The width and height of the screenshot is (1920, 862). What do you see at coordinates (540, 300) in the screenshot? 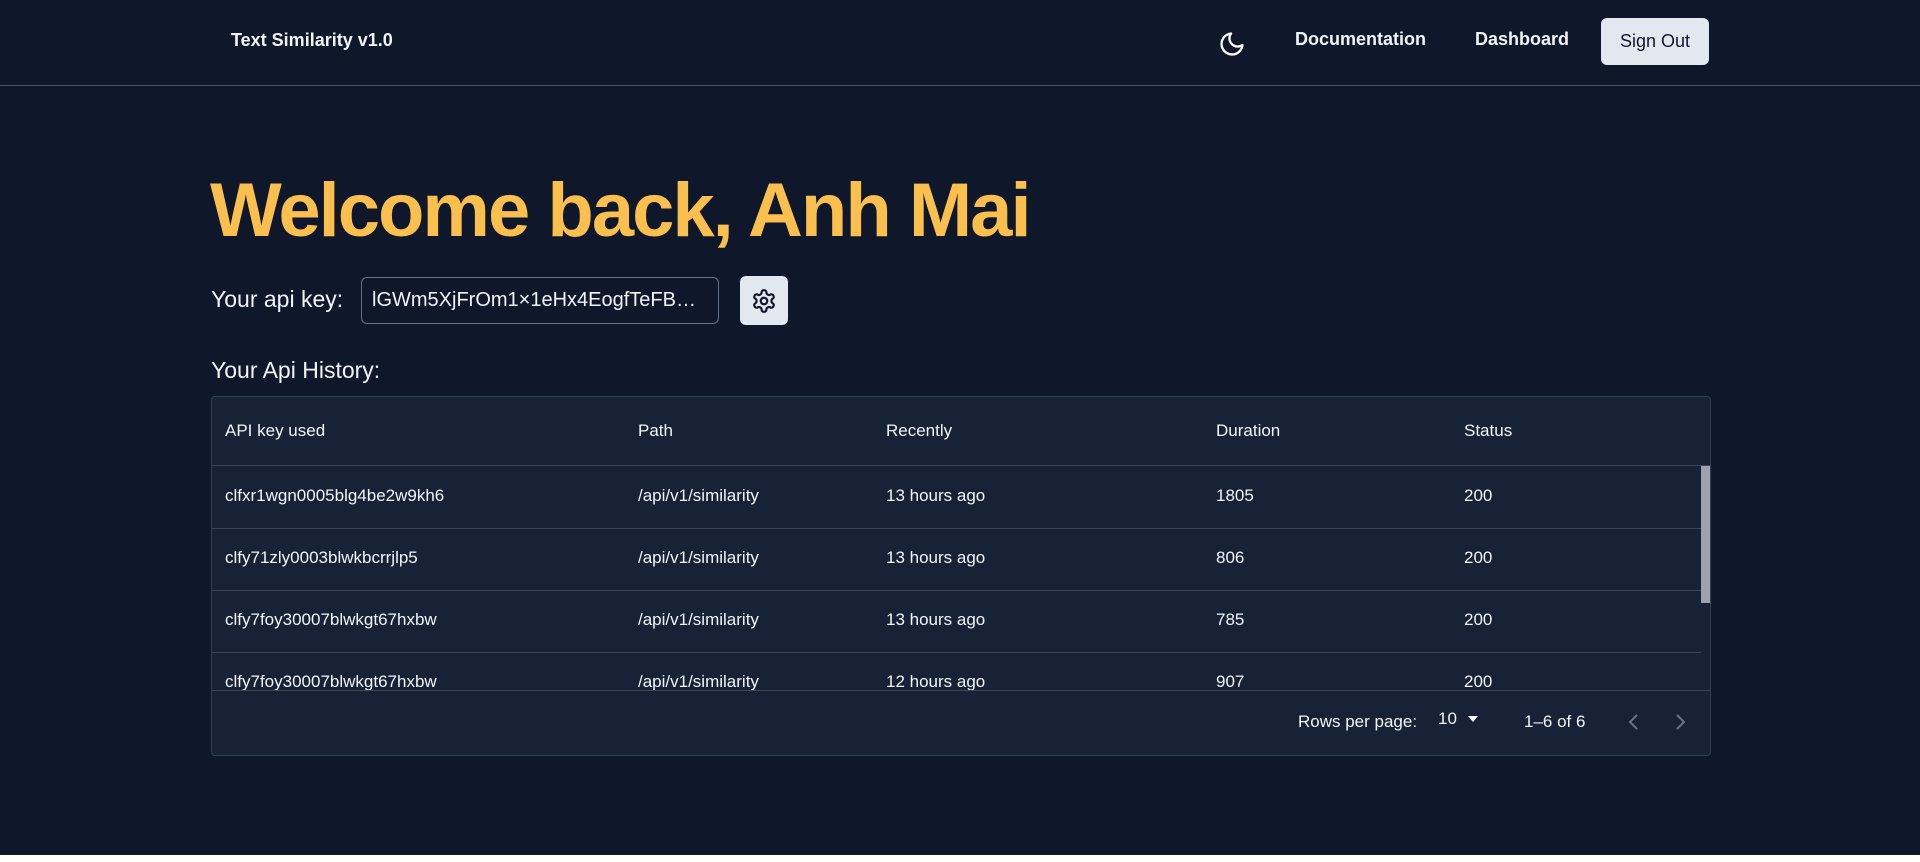
I see `api-key-field` at bounding box center [540, 300].